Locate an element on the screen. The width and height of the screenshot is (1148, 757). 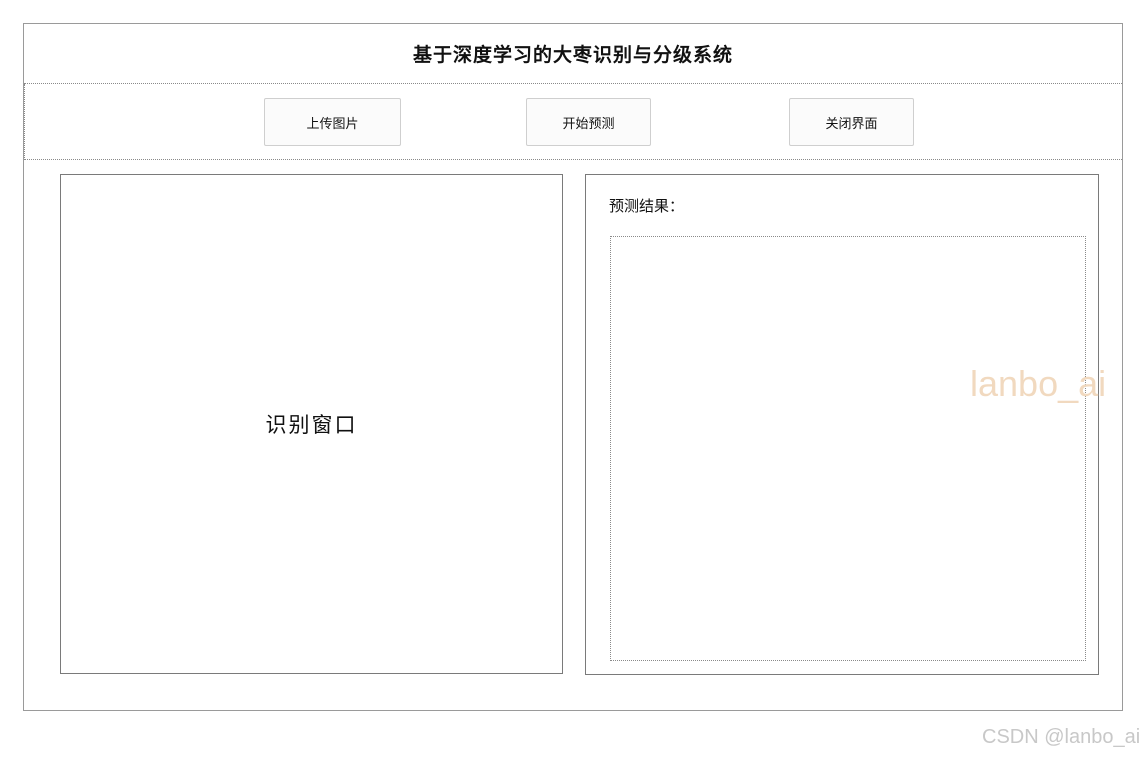
watermark-footer: CSDN @lanbo_ai is located at coordinates (1061, 737).